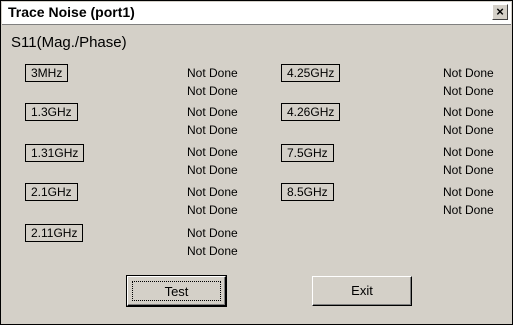  What do you see at coordinates (51, 112) in the screenshot?
I see `freq-label-1-3ghz: 1.3GHz` at bounding box center [51, 112].